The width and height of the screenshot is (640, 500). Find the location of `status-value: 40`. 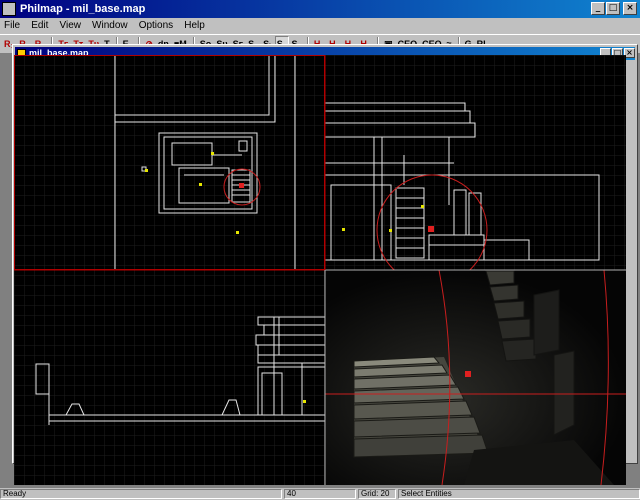

status-value: 40 is located at coordinates (320, 494).